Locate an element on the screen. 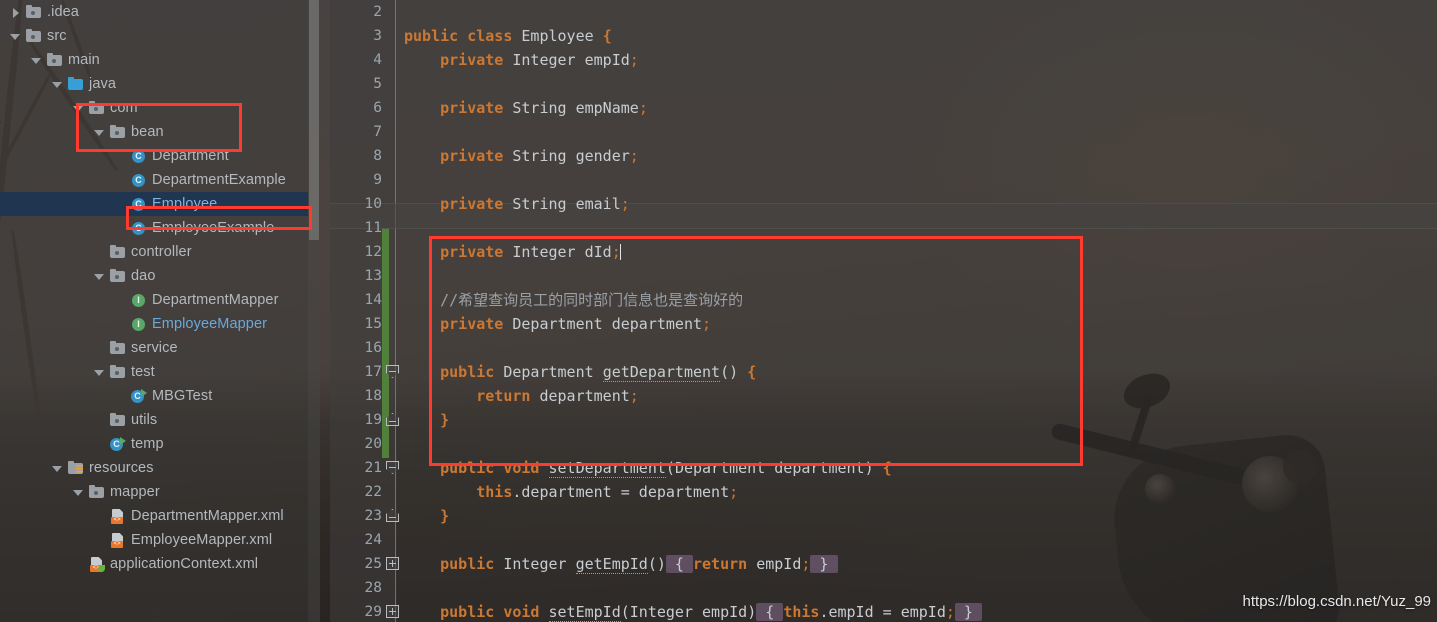  tree-item-employeemapper: EmployeeMapper is located at coordinates (154, 324).